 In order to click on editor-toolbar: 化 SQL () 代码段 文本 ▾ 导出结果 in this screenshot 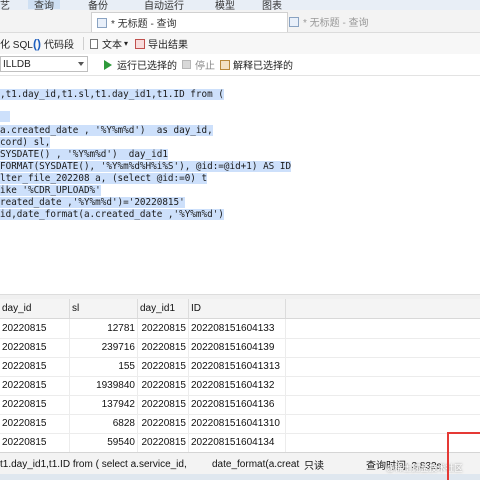, I will do `click(240, 43)`.